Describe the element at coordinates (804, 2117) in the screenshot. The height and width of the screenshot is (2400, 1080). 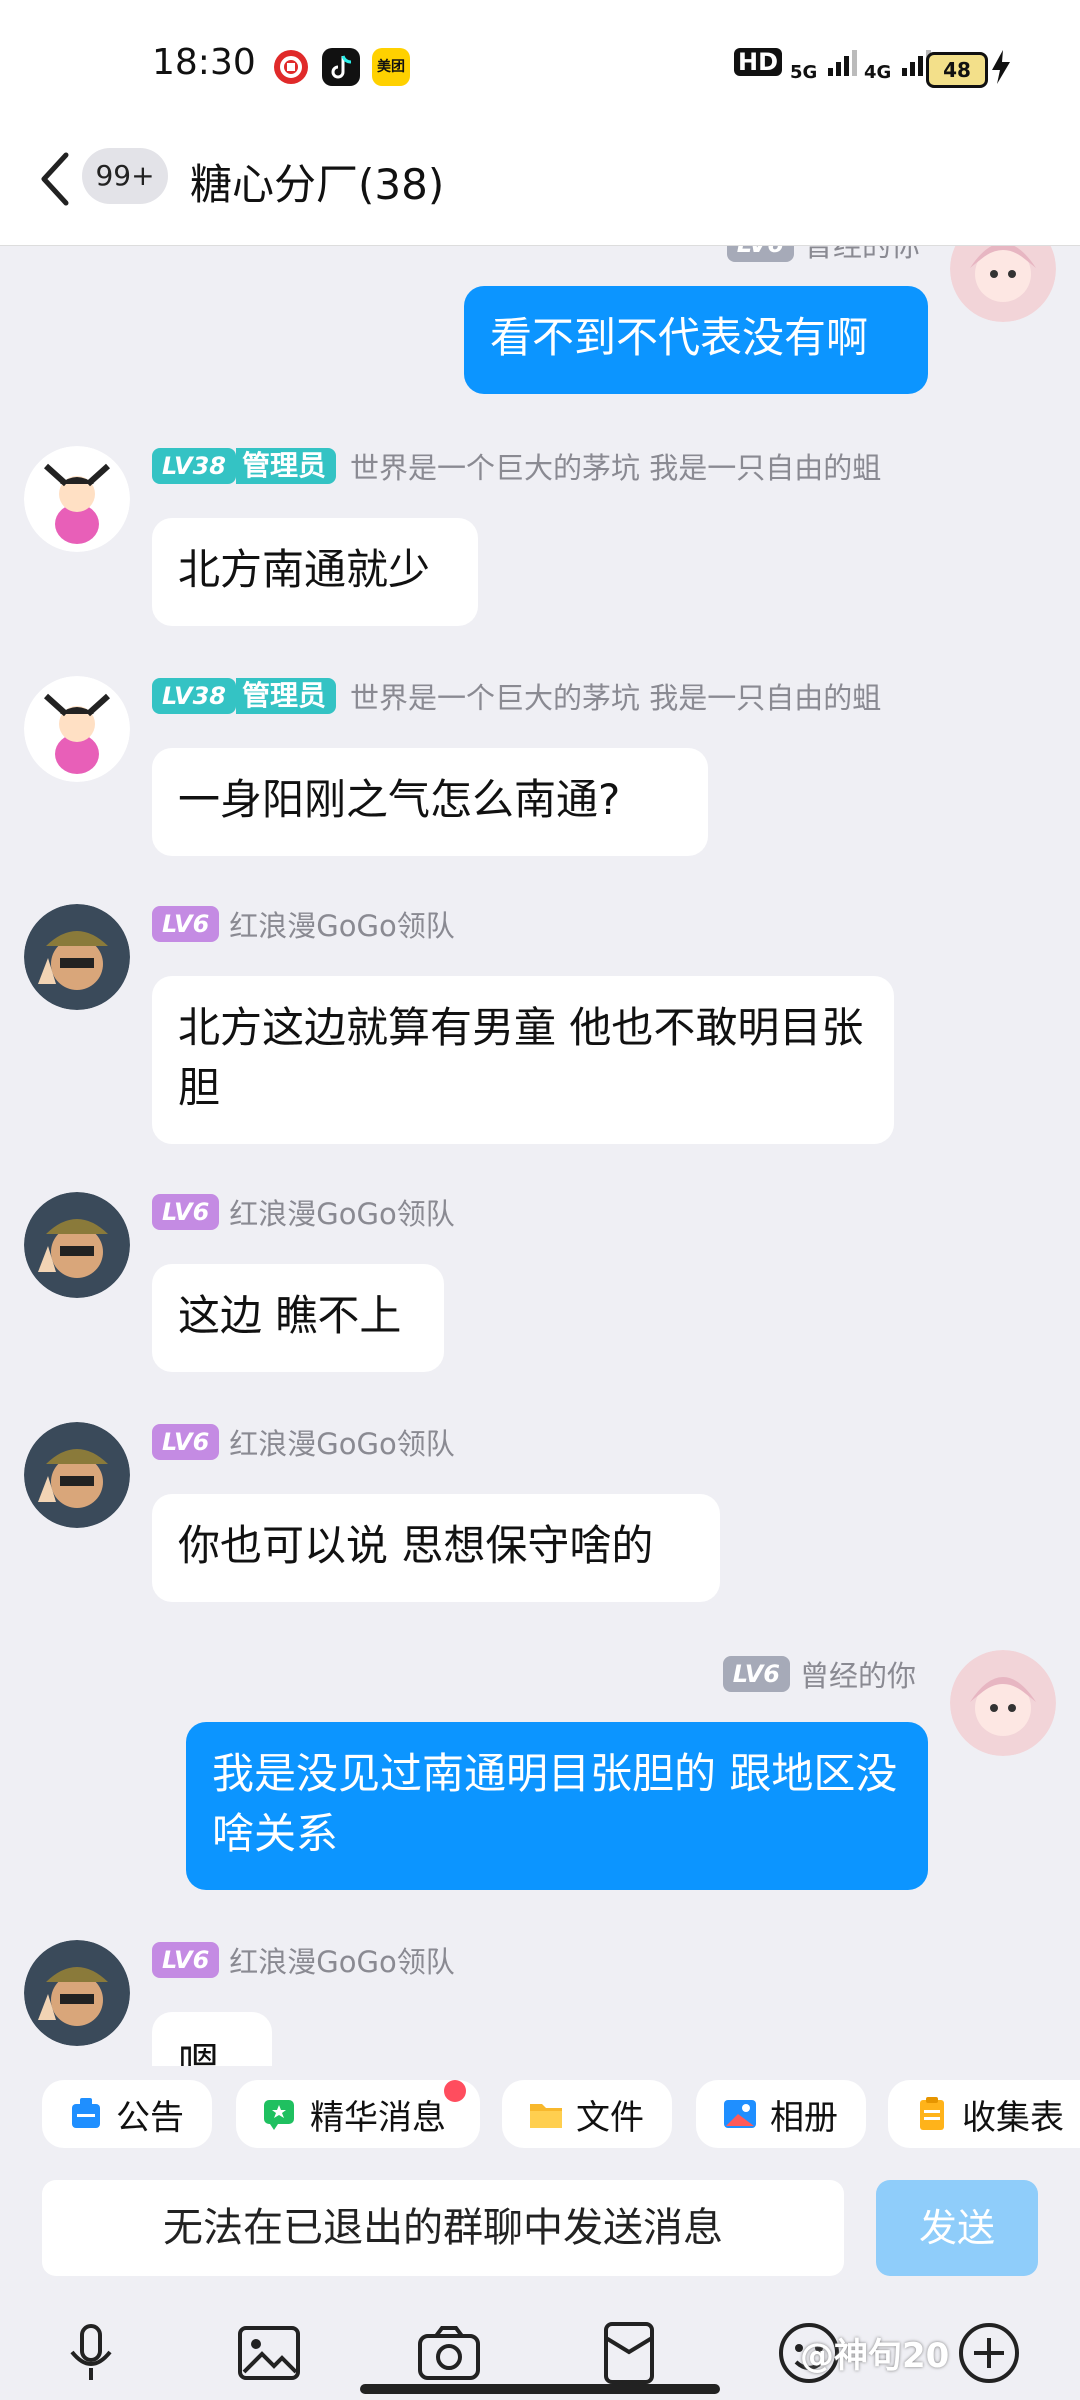
I see `album-label: 相册` at that location.